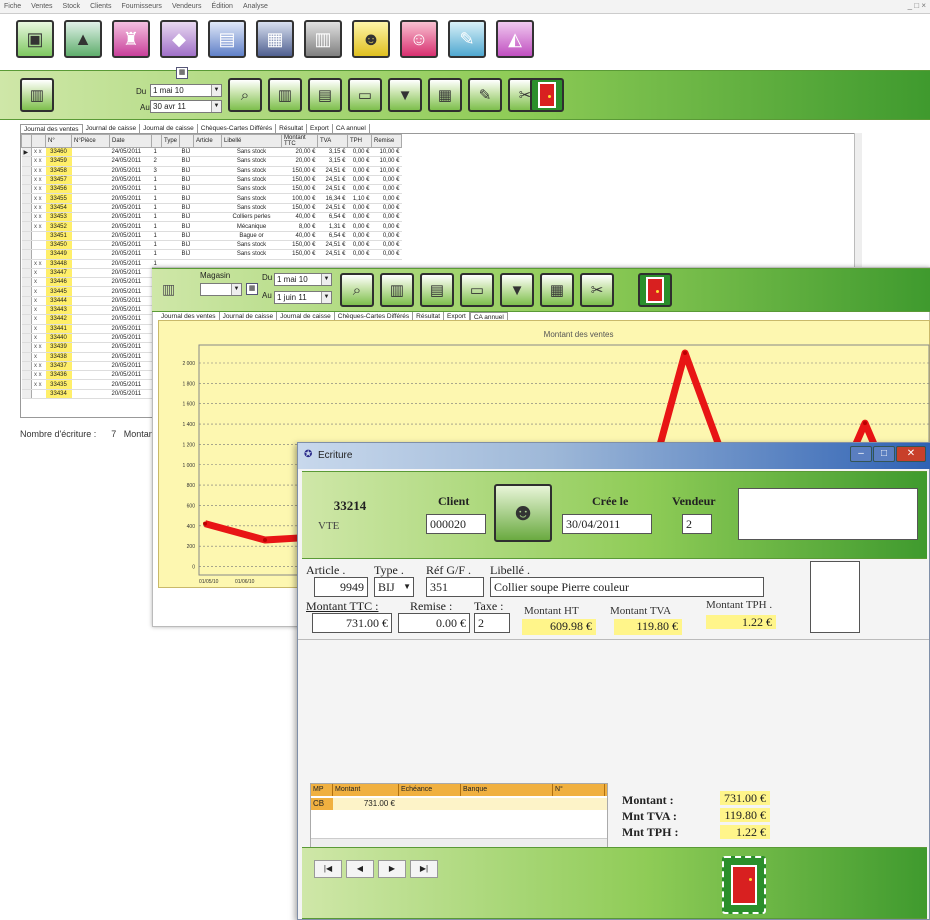  Describe the element at coordinates (828, 514) in the screenshot. I see `comment-box` at that location.